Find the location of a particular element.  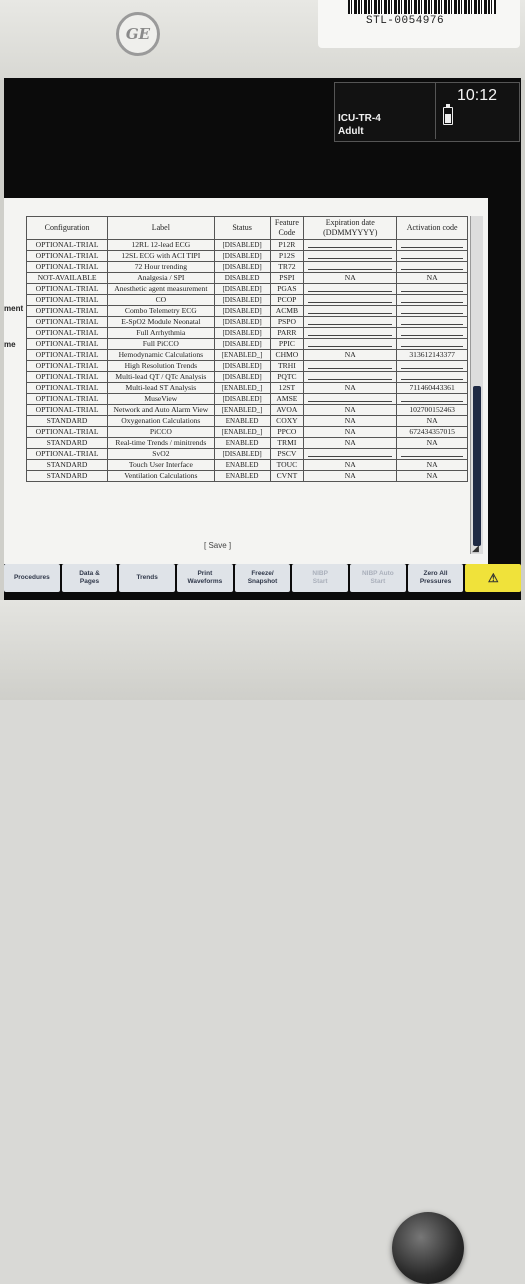

cell-activation: 711460443361 is located at coordinates (432, 388).